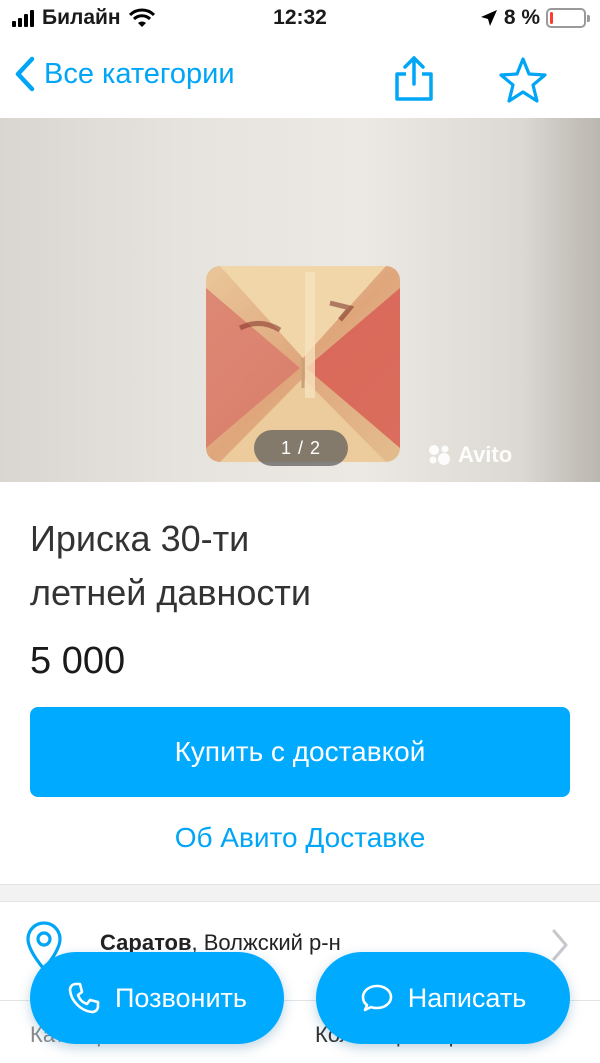  What do you see at coordinates (300, 20) in the screenshot?
I see `status-bar: Билайн 12:32 8 %` at bounding box center [300, 20].